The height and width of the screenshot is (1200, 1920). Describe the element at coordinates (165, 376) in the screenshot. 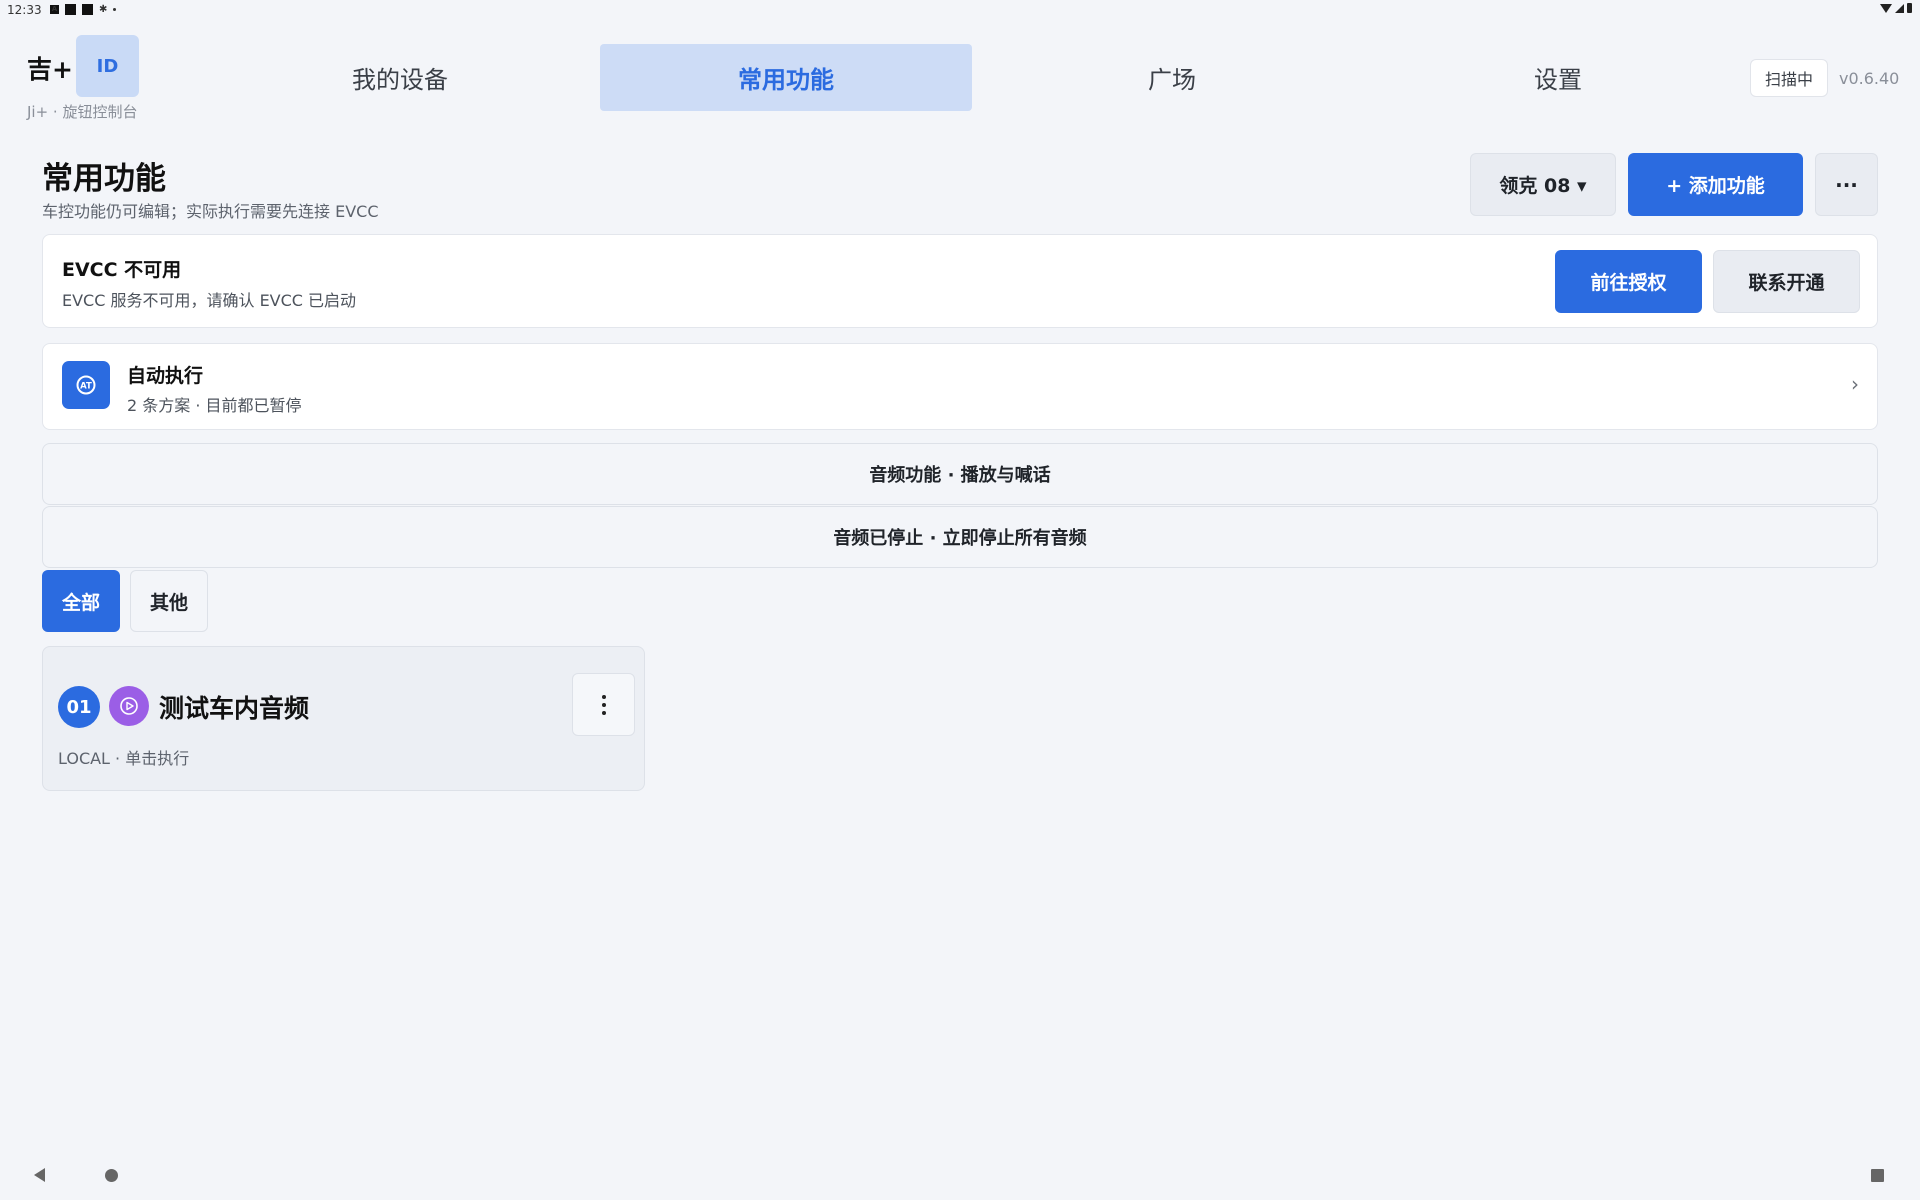

I see `auto-execute-title: 自动执行` at that location.